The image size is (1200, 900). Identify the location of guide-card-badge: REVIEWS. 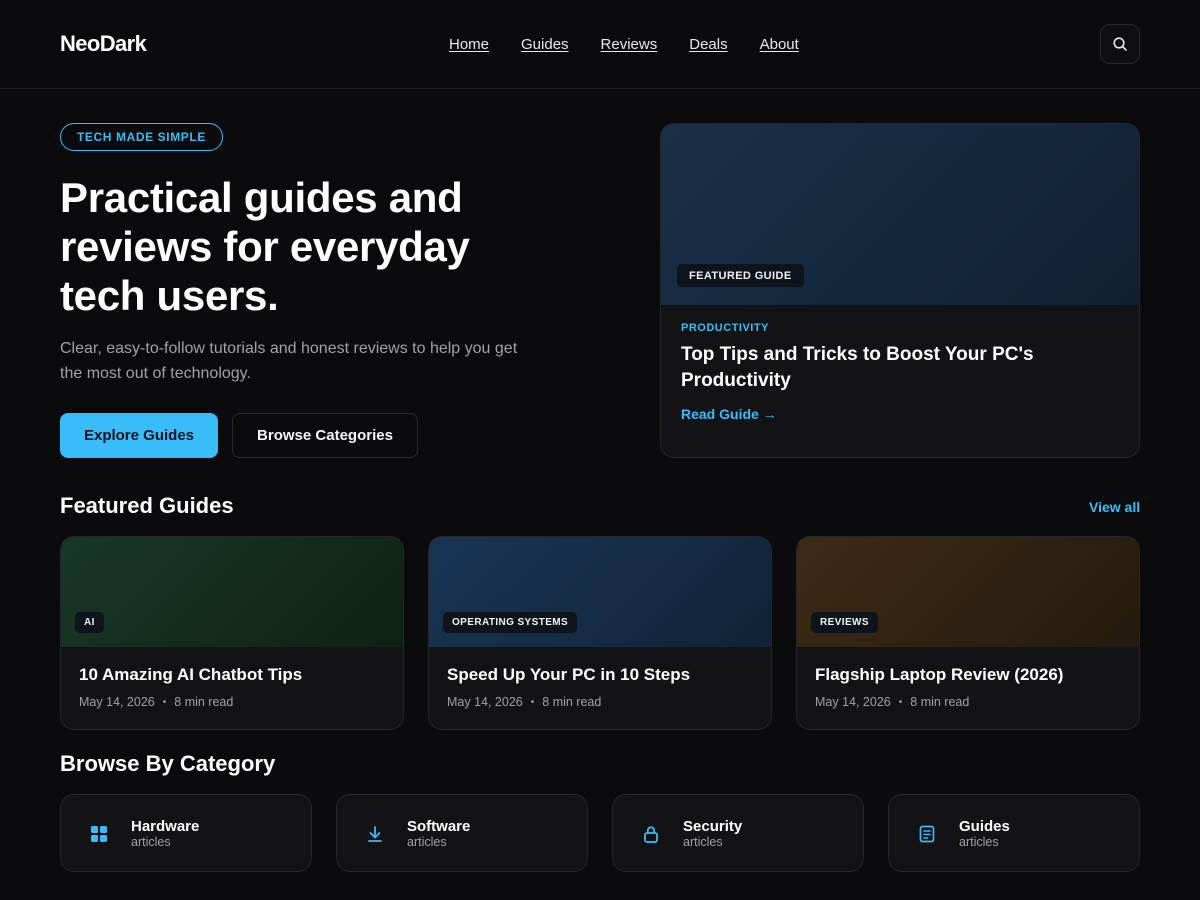
(844, 622).